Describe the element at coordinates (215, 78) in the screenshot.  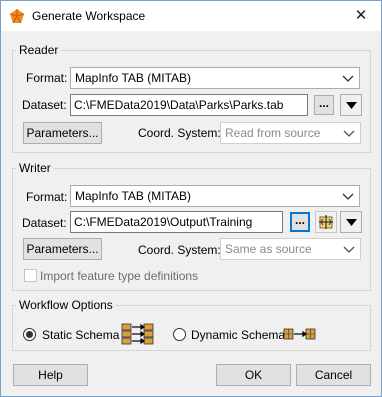
I see `reader-format-select: MapInfo TAB (MITAB)` at that location.